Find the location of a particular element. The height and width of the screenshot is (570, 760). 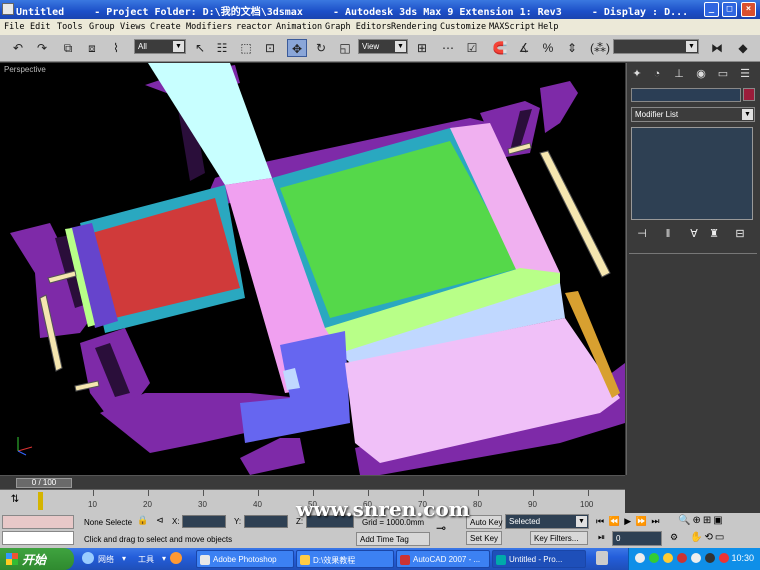

viewport-navigation-icons-2: ✋⟲▭ is located at coordinates (708, 537).